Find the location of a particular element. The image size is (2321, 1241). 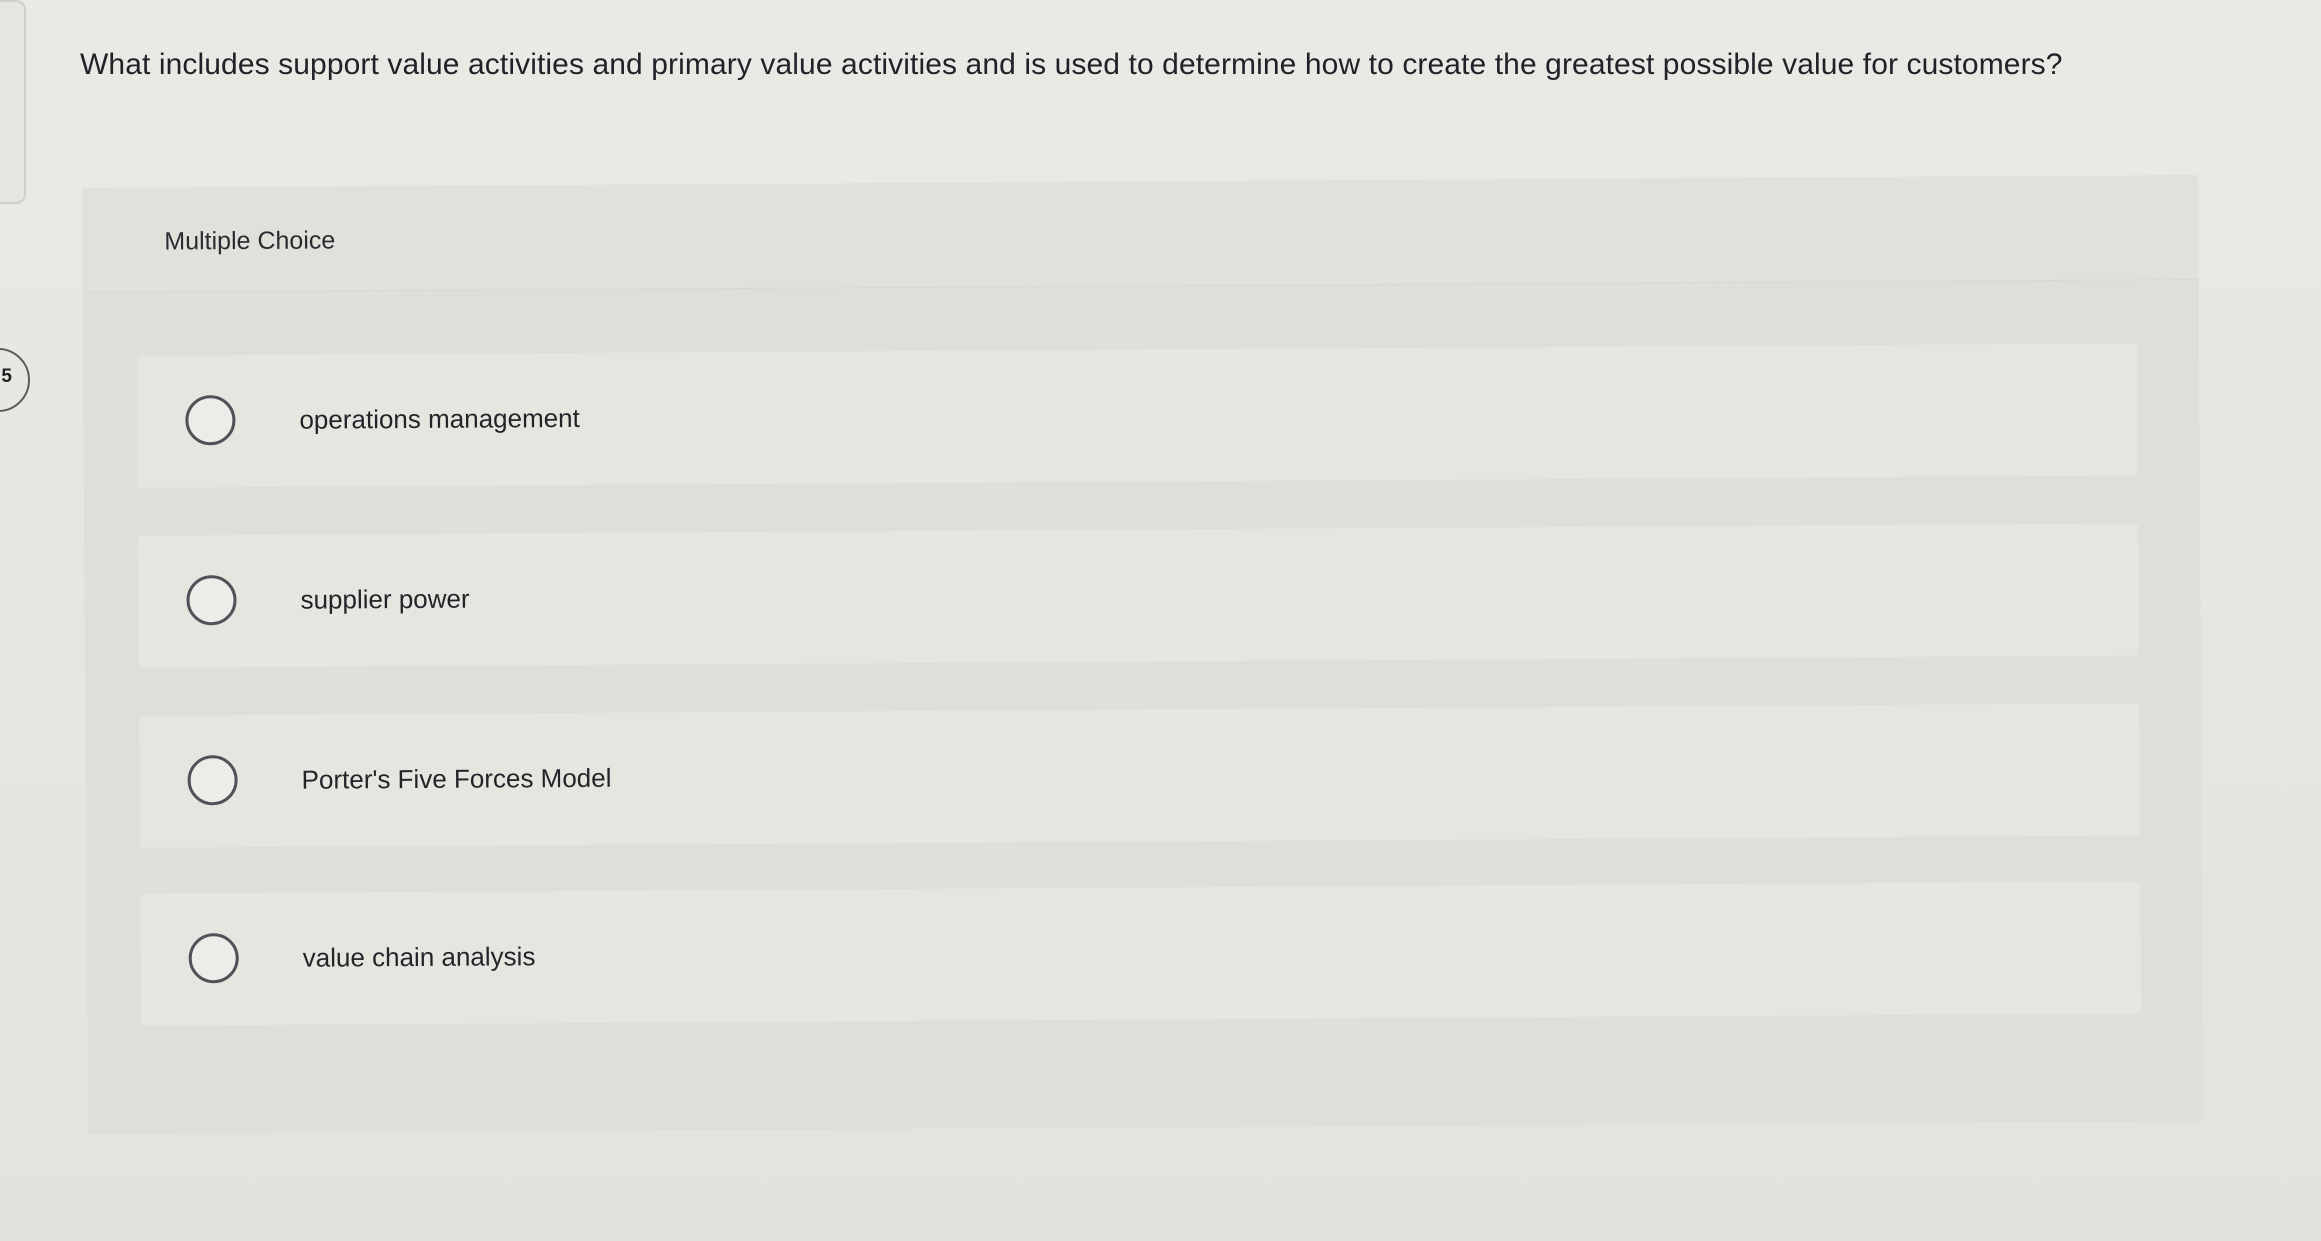

previous-question-tab is located at coordinates (13, 102).